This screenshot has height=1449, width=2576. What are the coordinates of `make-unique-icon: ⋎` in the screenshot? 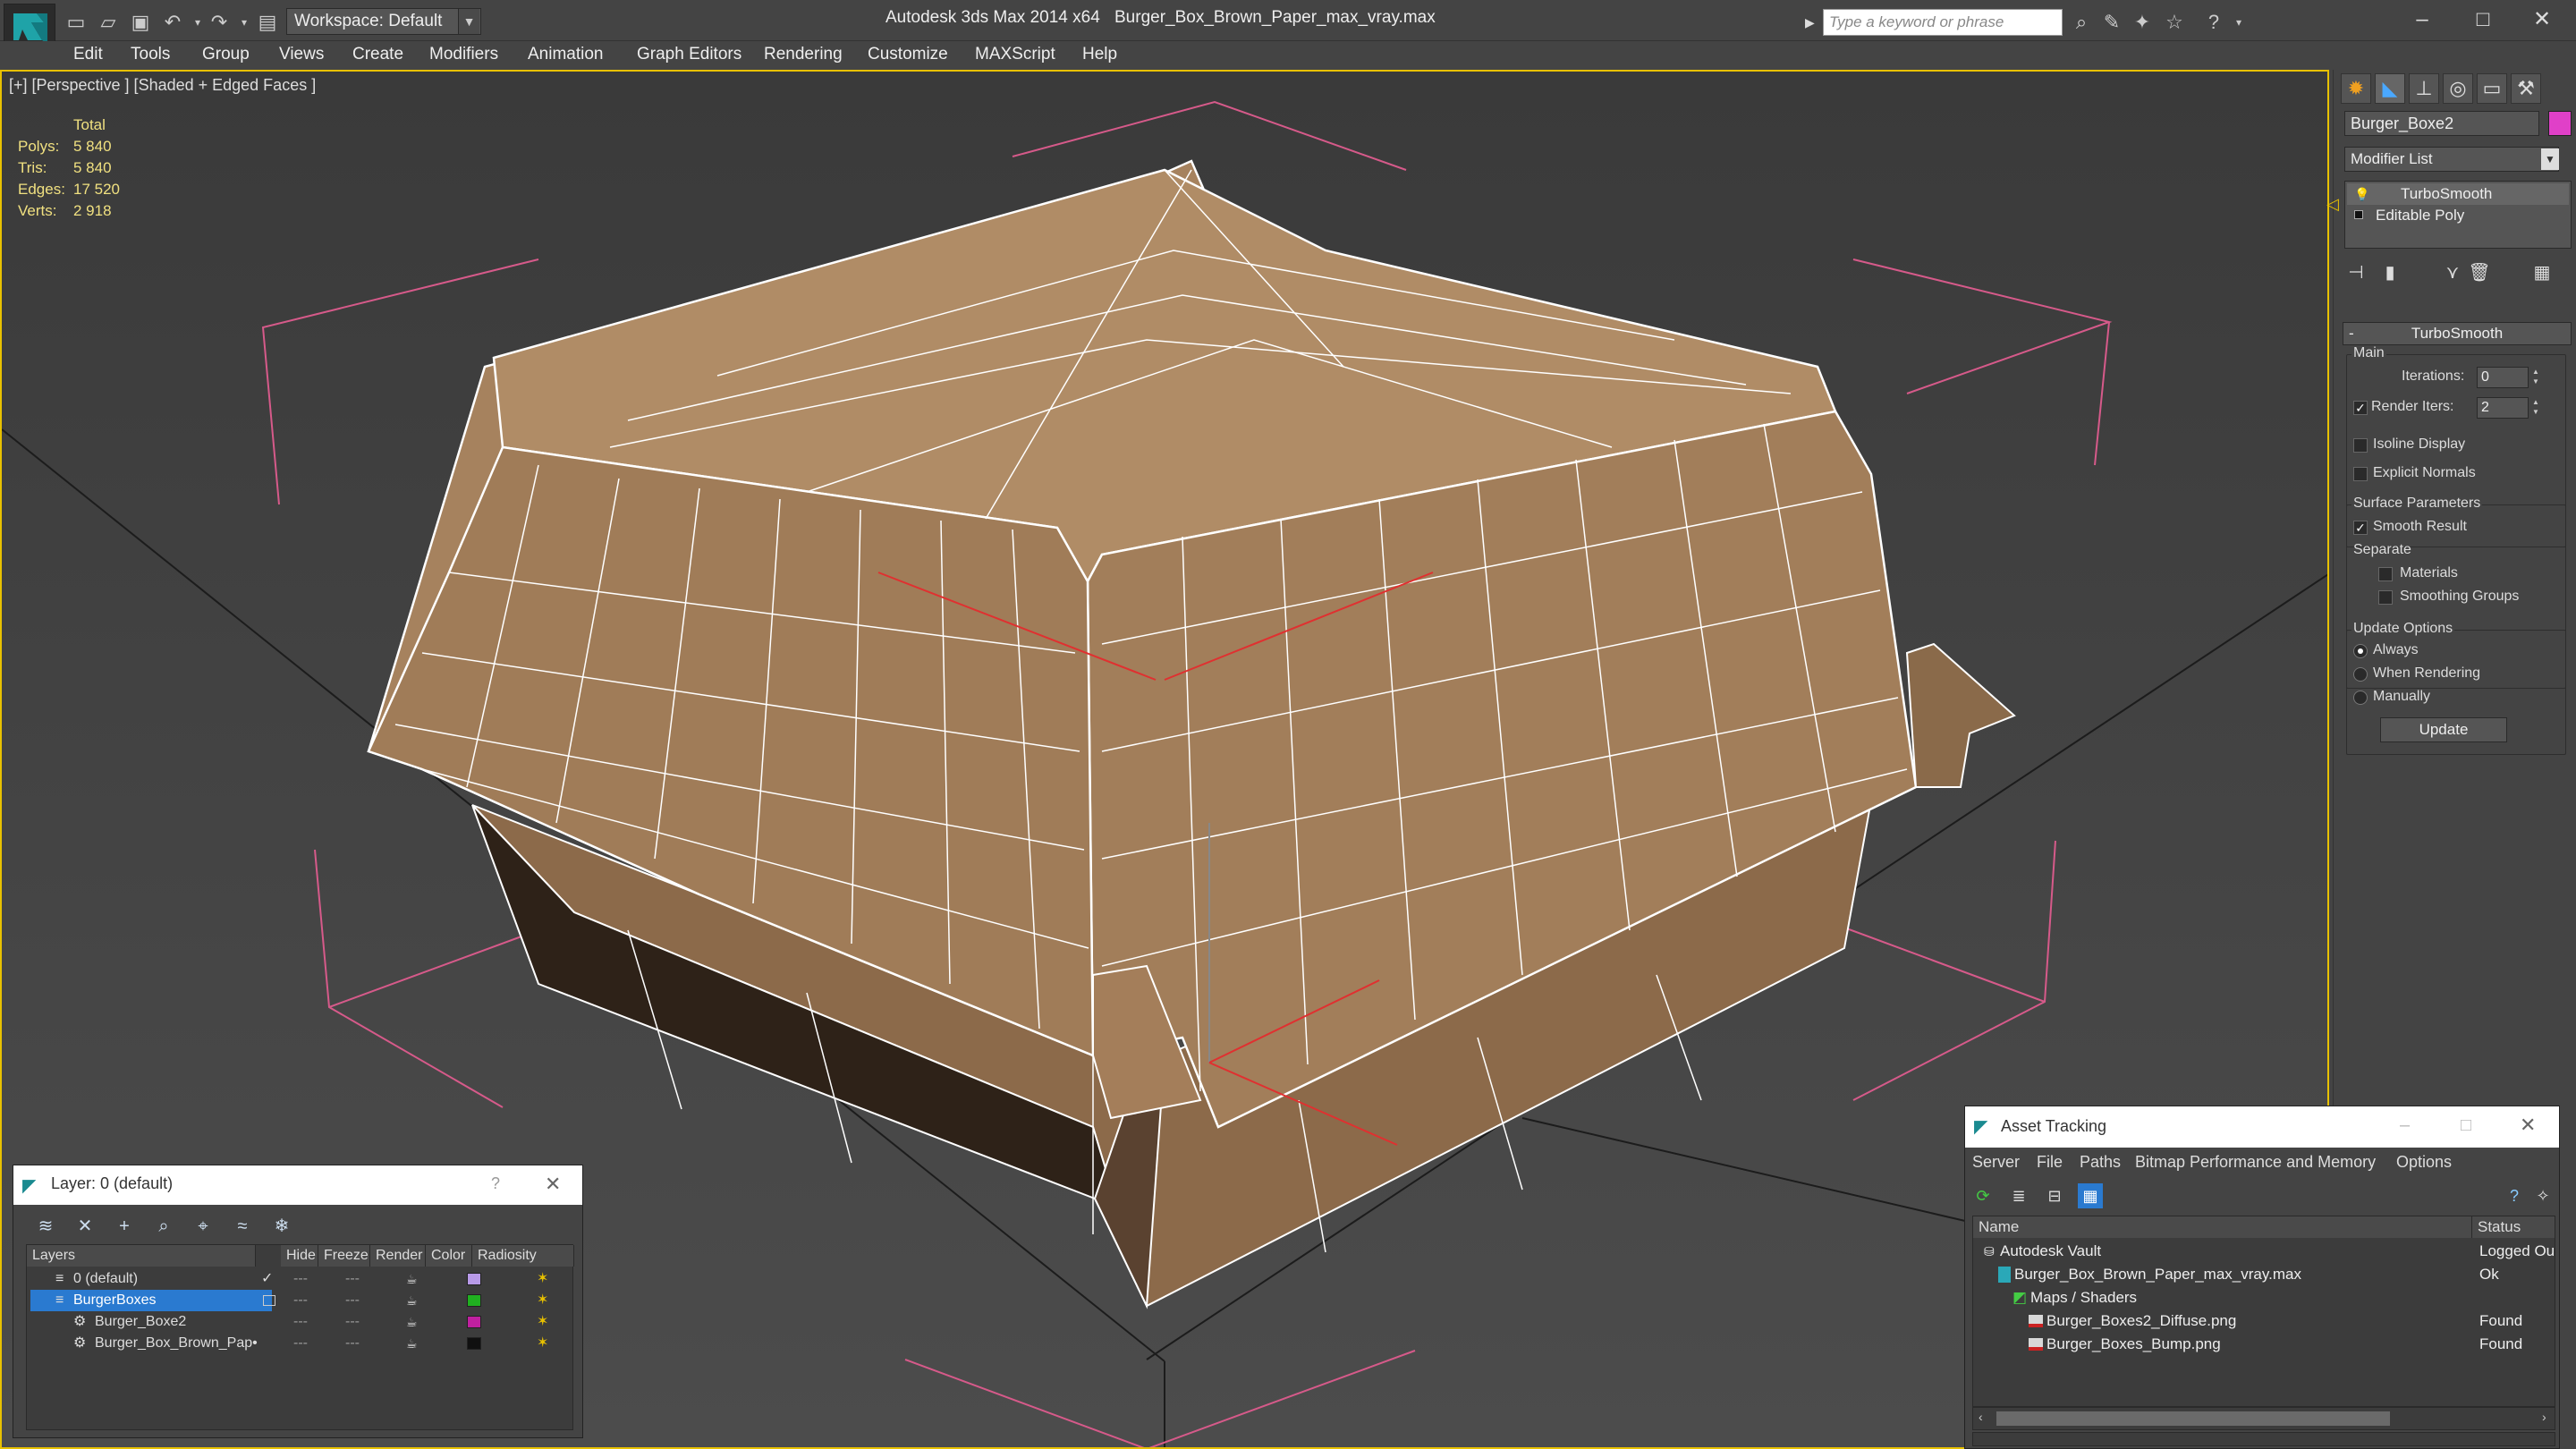 It's located at (2452, 272).